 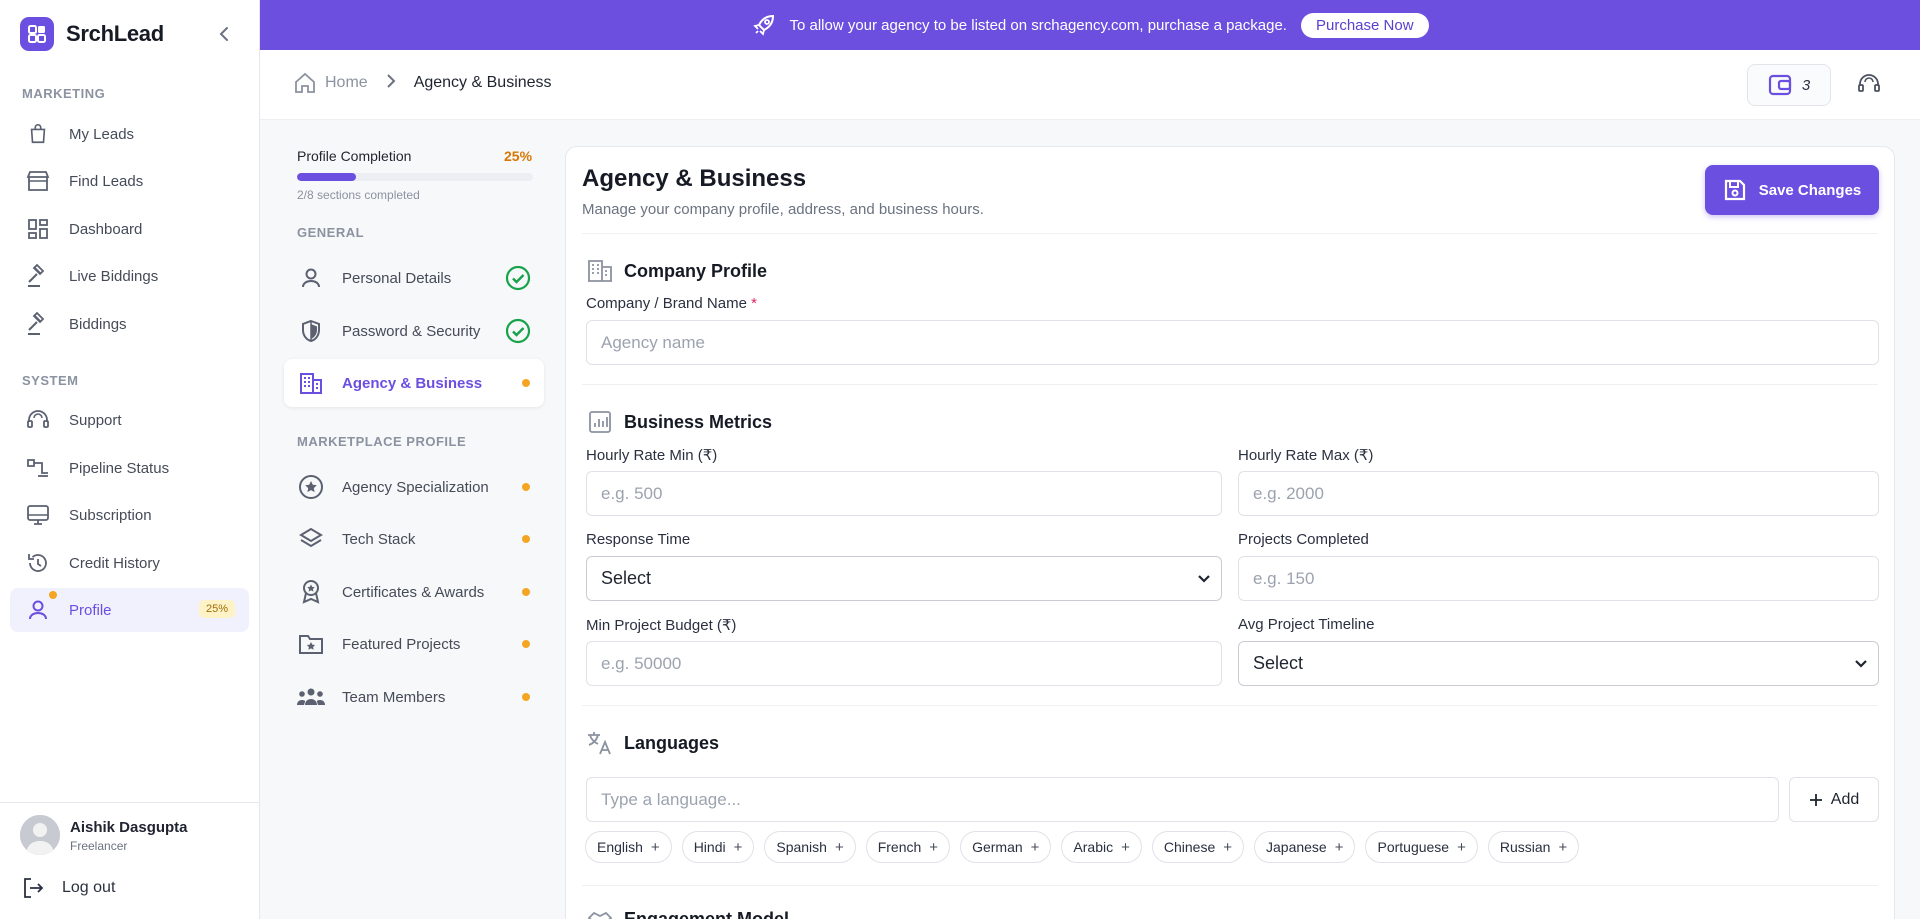 I want to click on add-language-label: Add, so click(x=1845, y=799).